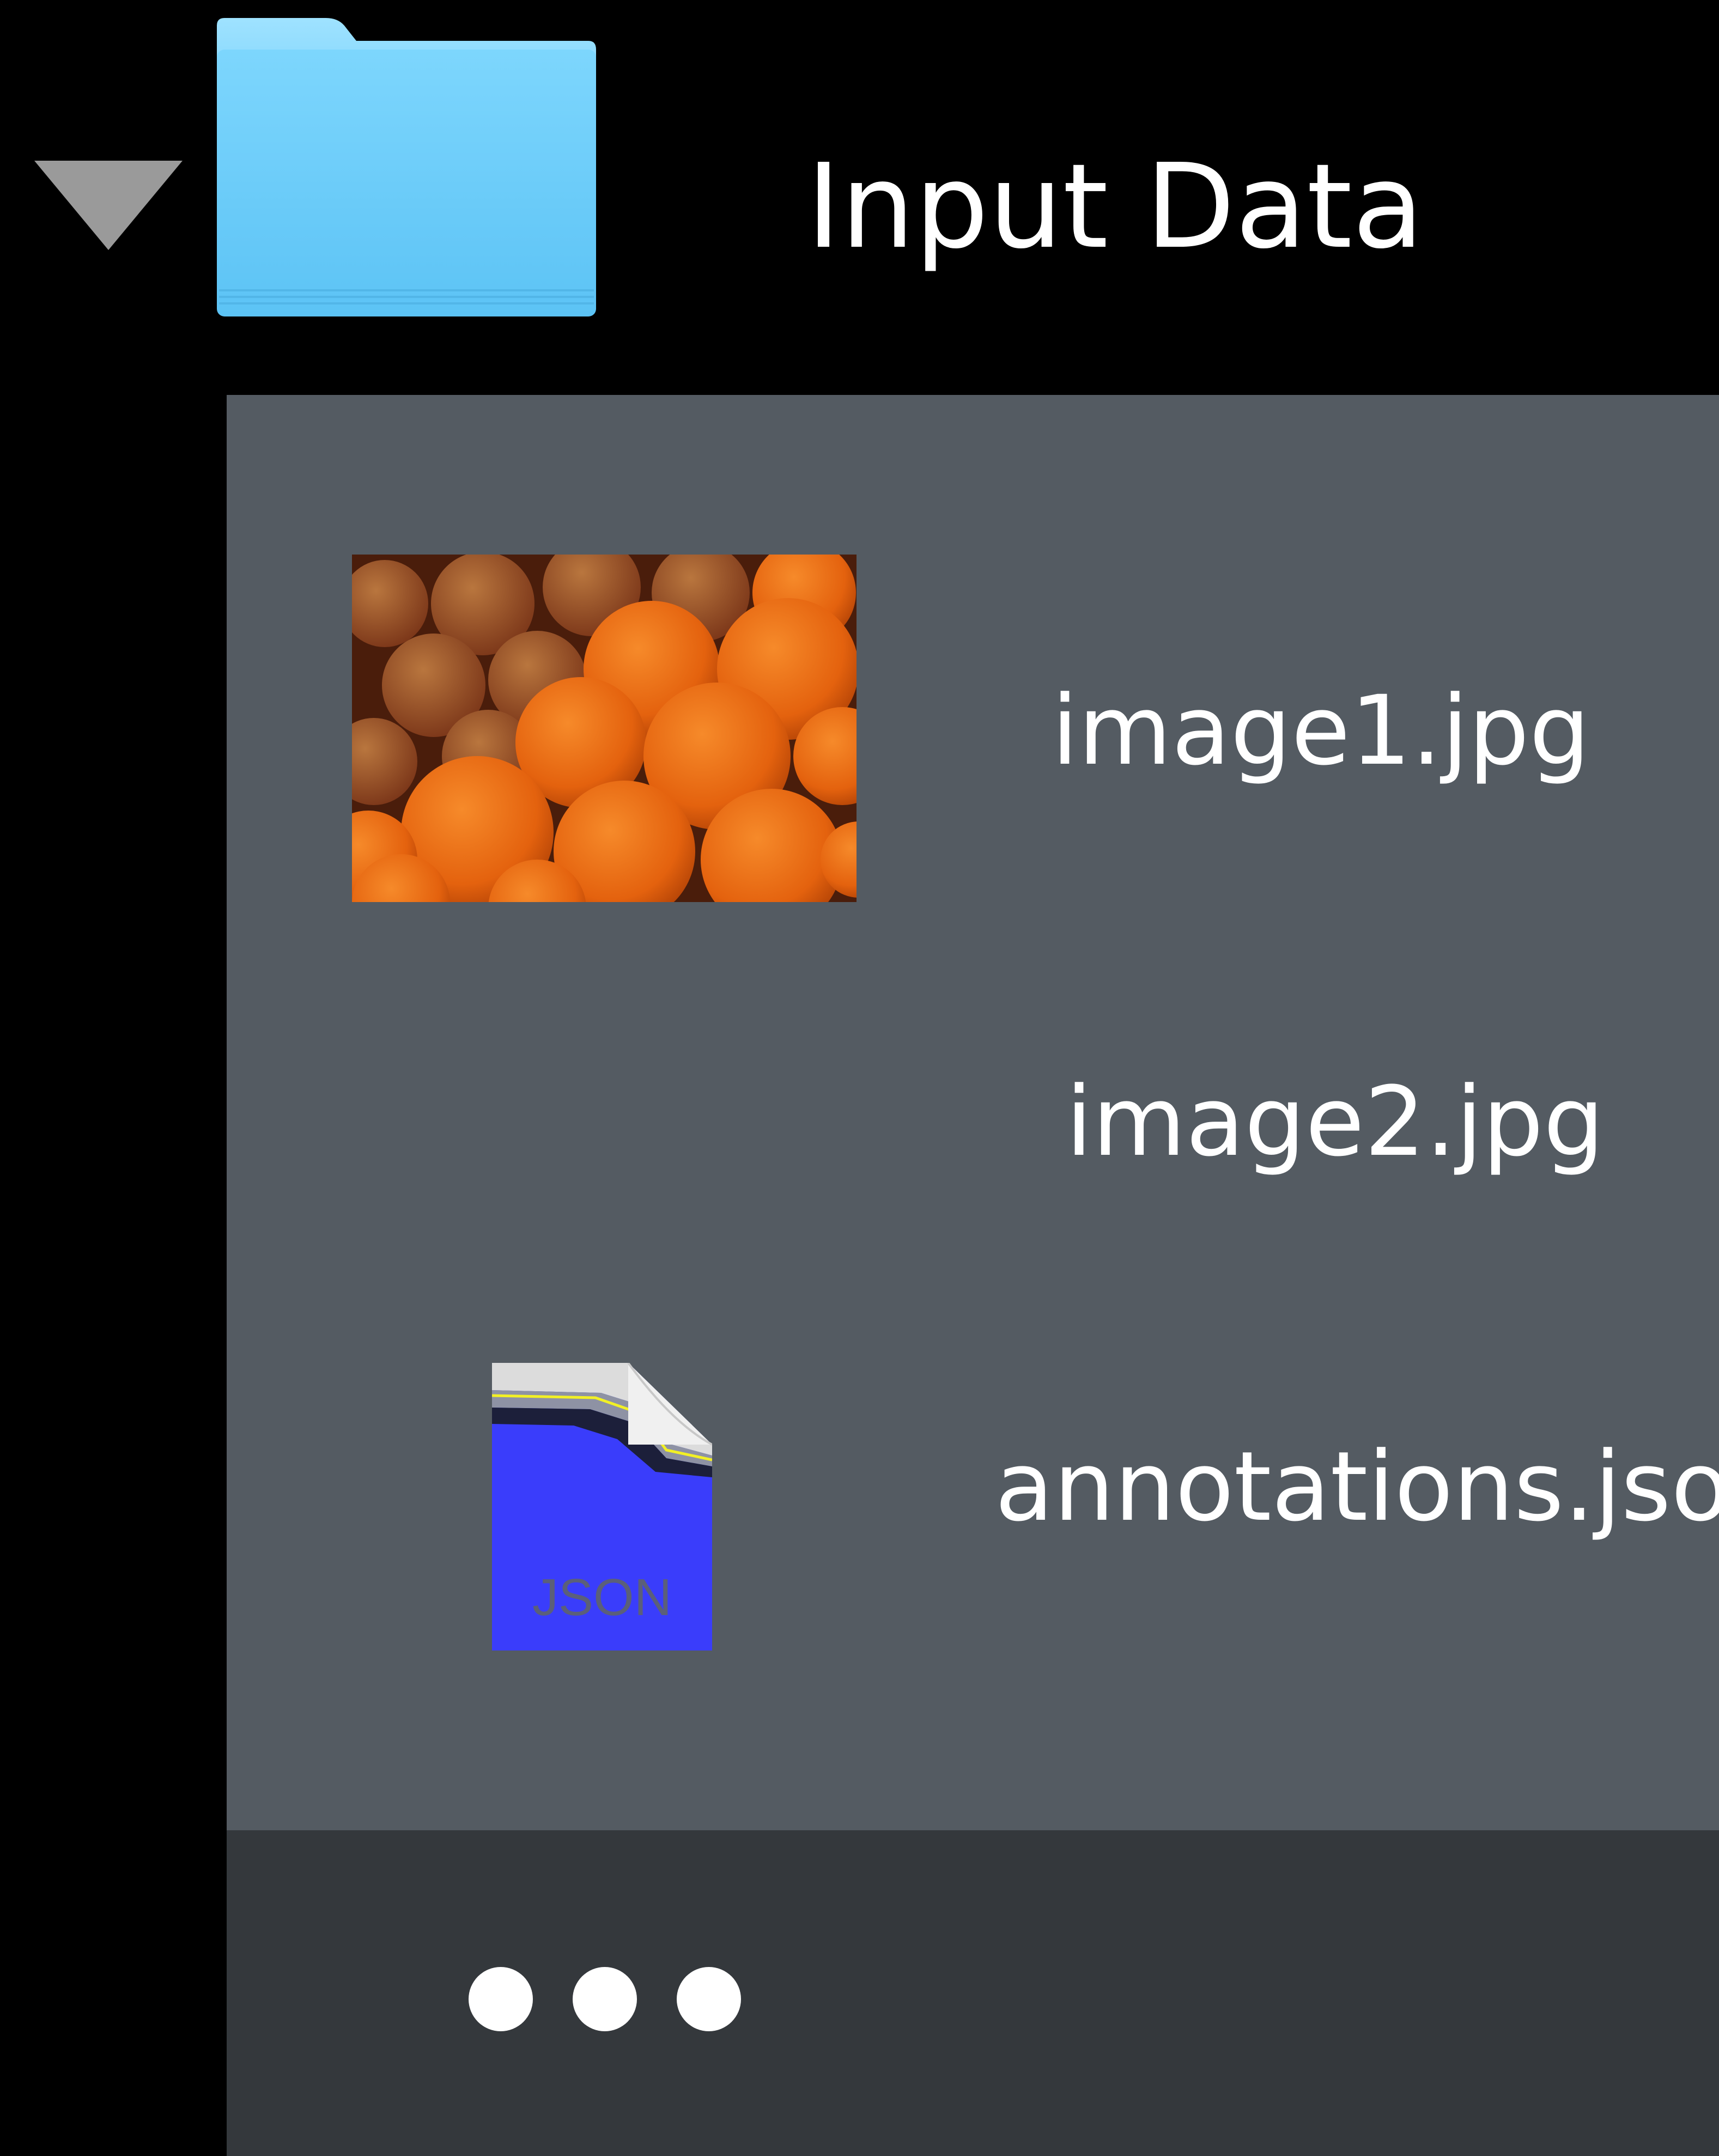 This screenshot has width=1719, height=2156. I want to click on image1-thumbnail, so click(604, 728).